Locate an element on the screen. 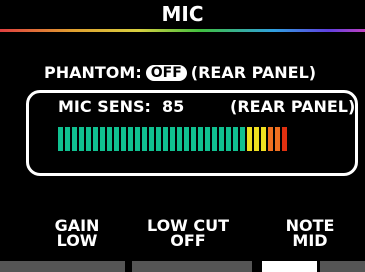  softkey-gain: GAIN LOW is located at coordinates (77, 234).